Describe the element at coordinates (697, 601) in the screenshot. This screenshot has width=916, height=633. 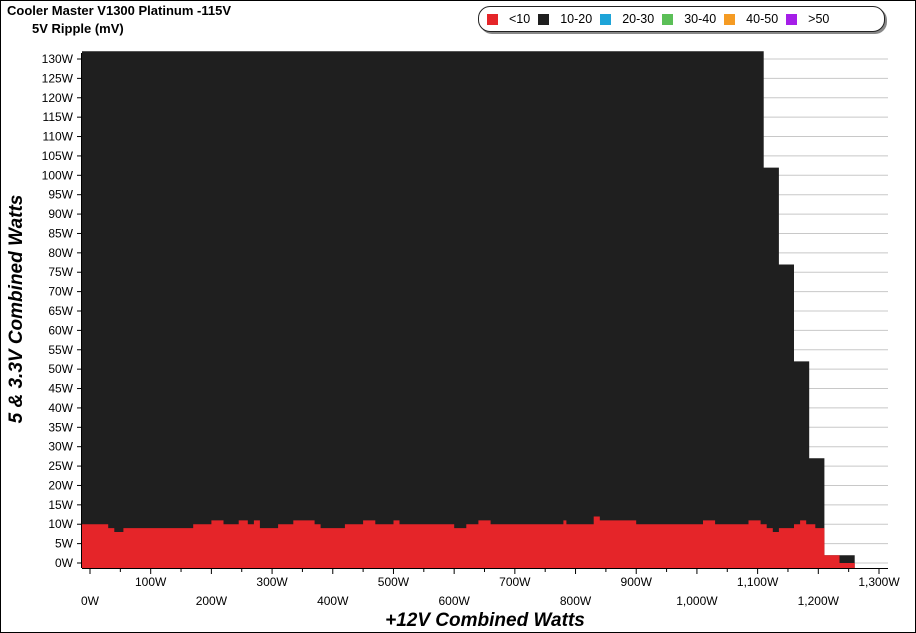
I see `x-tick-label: 1,000W` at that location.